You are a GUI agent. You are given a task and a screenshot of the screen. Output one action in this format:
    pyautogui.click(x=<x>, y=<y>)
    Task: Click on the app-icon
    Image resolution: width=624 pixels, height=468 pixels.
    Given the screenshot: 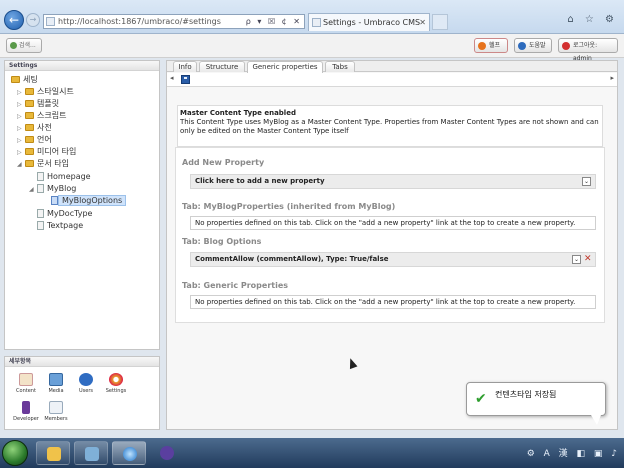 What is the action you would take?
    pyautogui.click(x=92, y=454)
    